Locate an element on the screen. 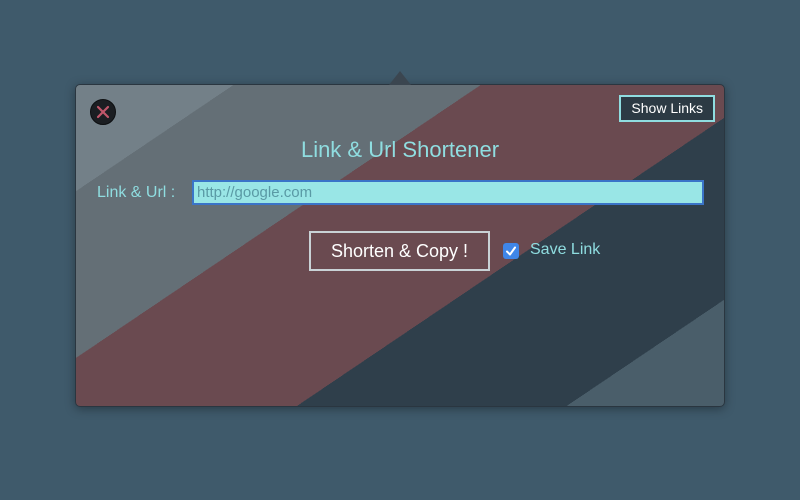  close-icon is located at coordinates (103, 112).